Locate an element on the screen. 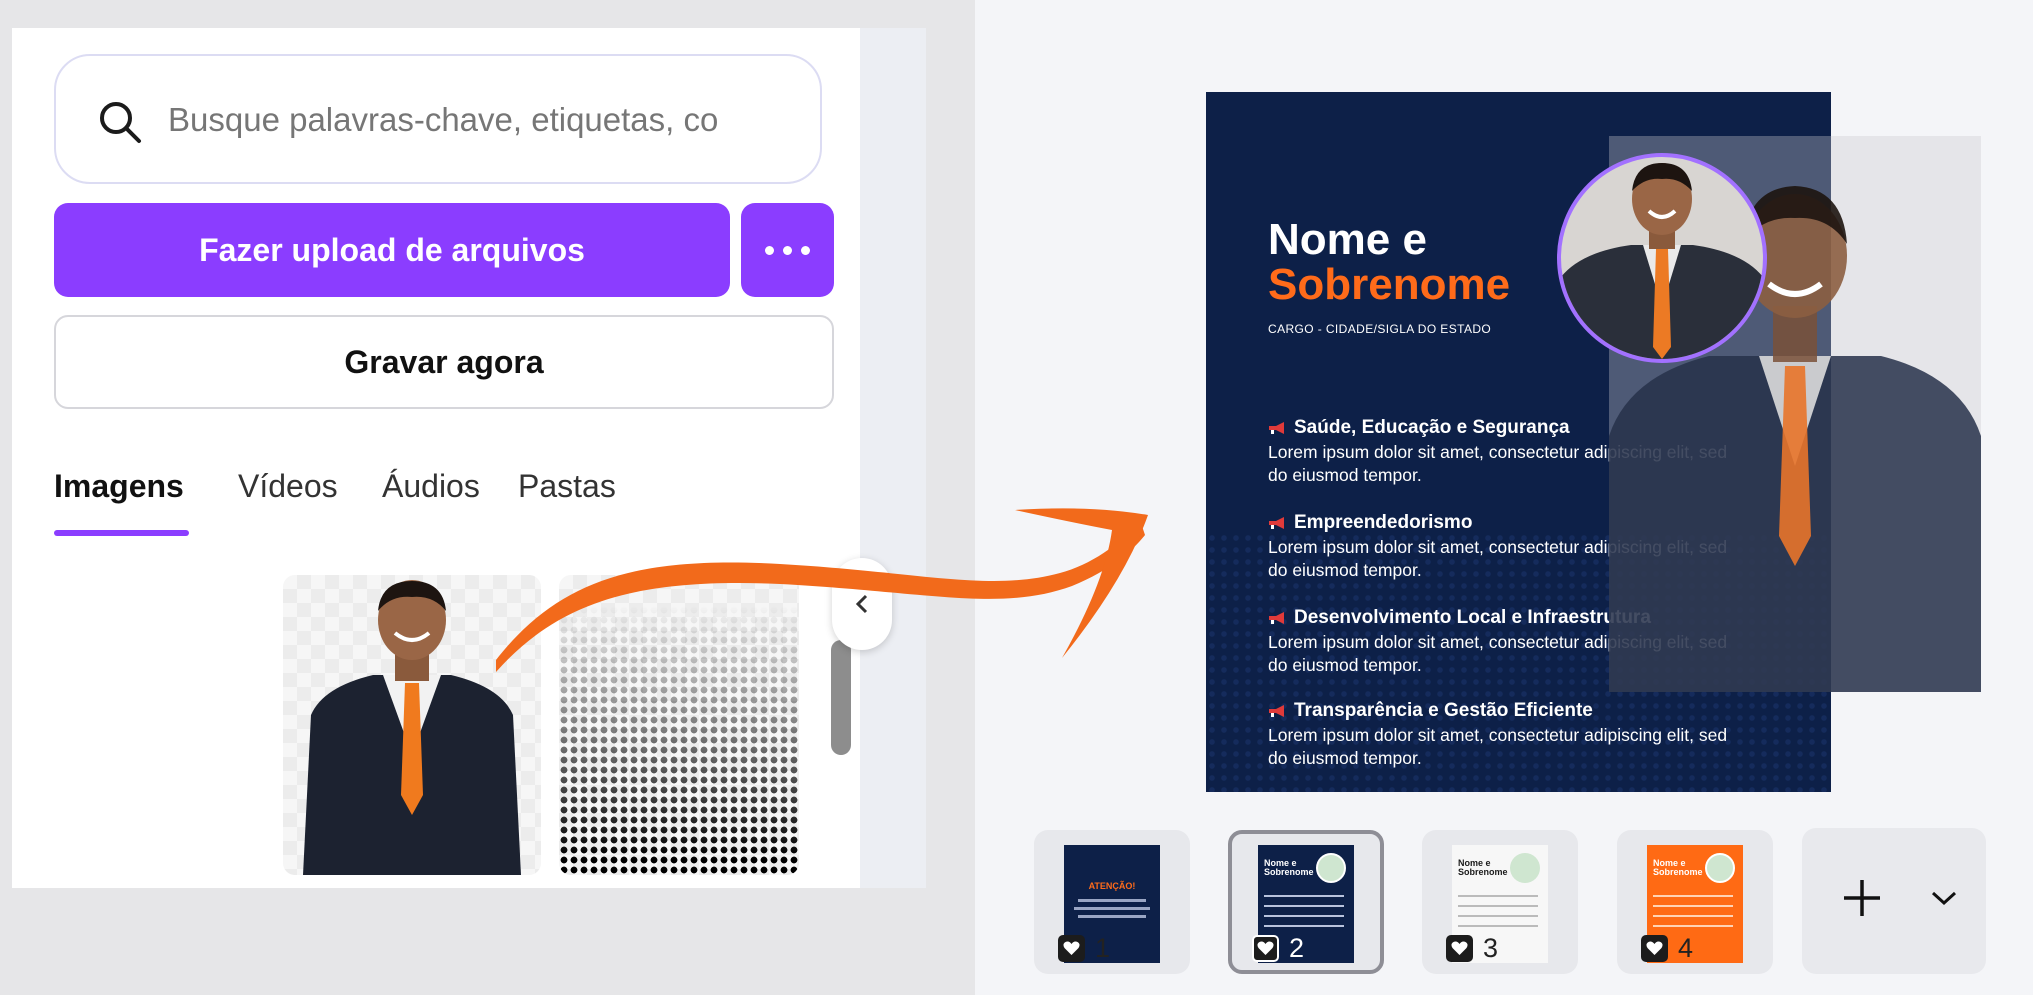 The image size is (2033, 995). more-options-button is located at coordinates (787, 250).